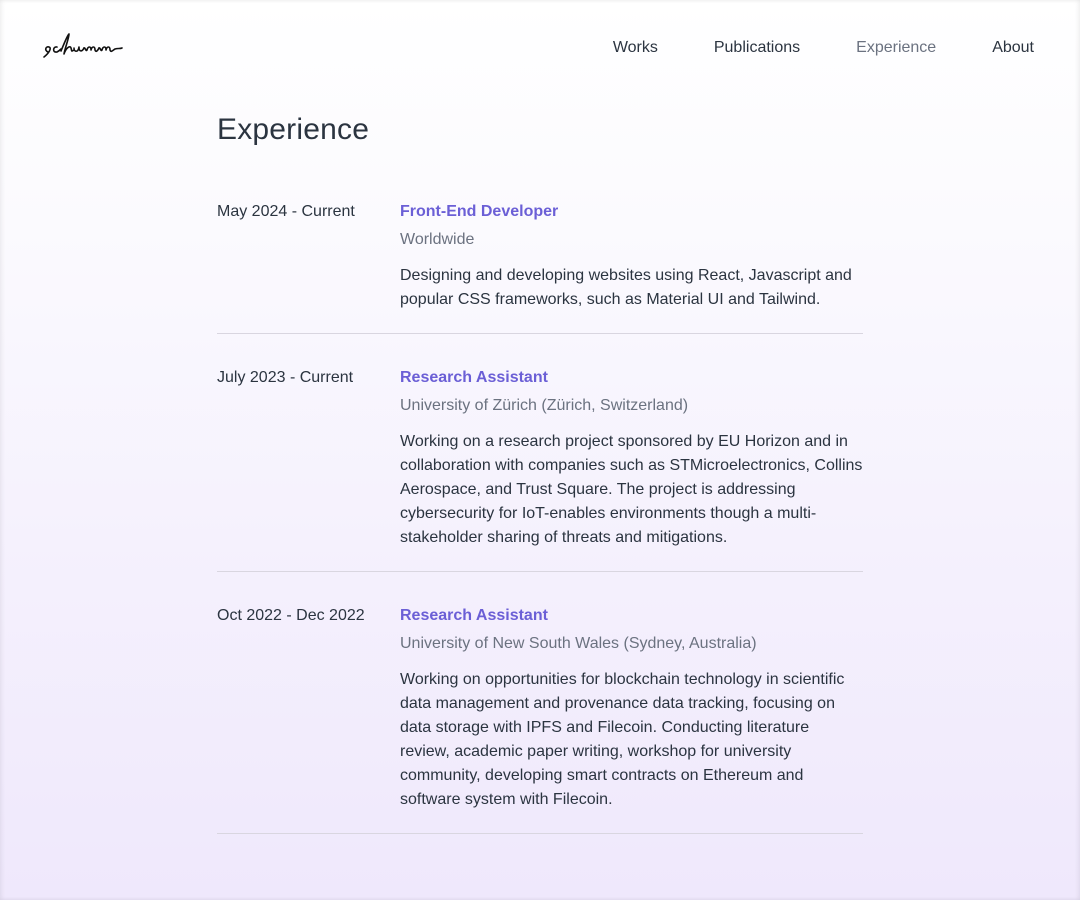  I want to click on nav-item-works: Works, so click(635, 48).